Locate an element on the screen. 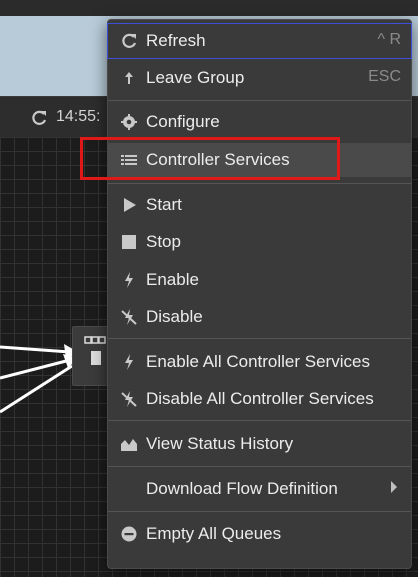 The height and width of the screenshot is (577, 418). gear-icon is located at coordinates (129, 122).